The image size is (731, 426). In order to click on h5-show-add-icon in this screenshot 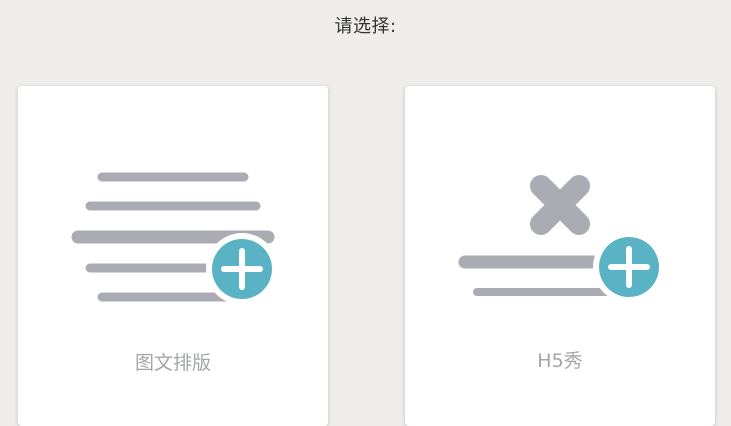, I will do `click(561, 239)`.